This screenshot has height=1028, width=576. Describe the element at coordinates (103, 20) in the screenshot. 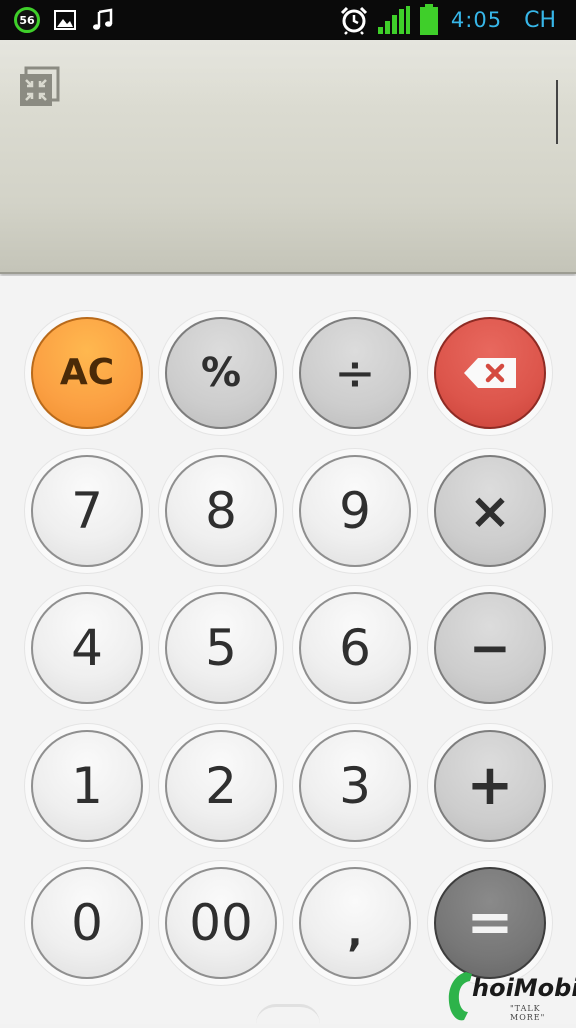

I see `music-note-icon` at that location.